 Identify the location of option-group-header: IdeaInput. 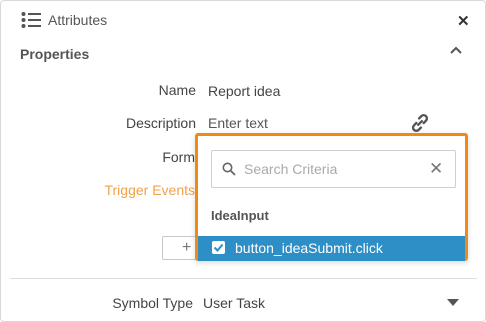
(240, 215).